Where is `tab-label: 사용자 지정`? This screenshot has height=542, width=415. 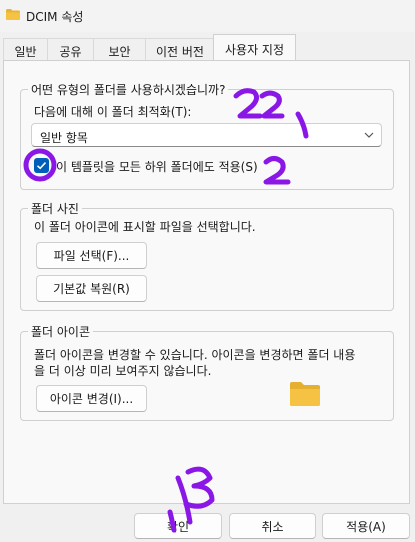
tab-label: 사용자 지정 is located at coordinates (254, 50).